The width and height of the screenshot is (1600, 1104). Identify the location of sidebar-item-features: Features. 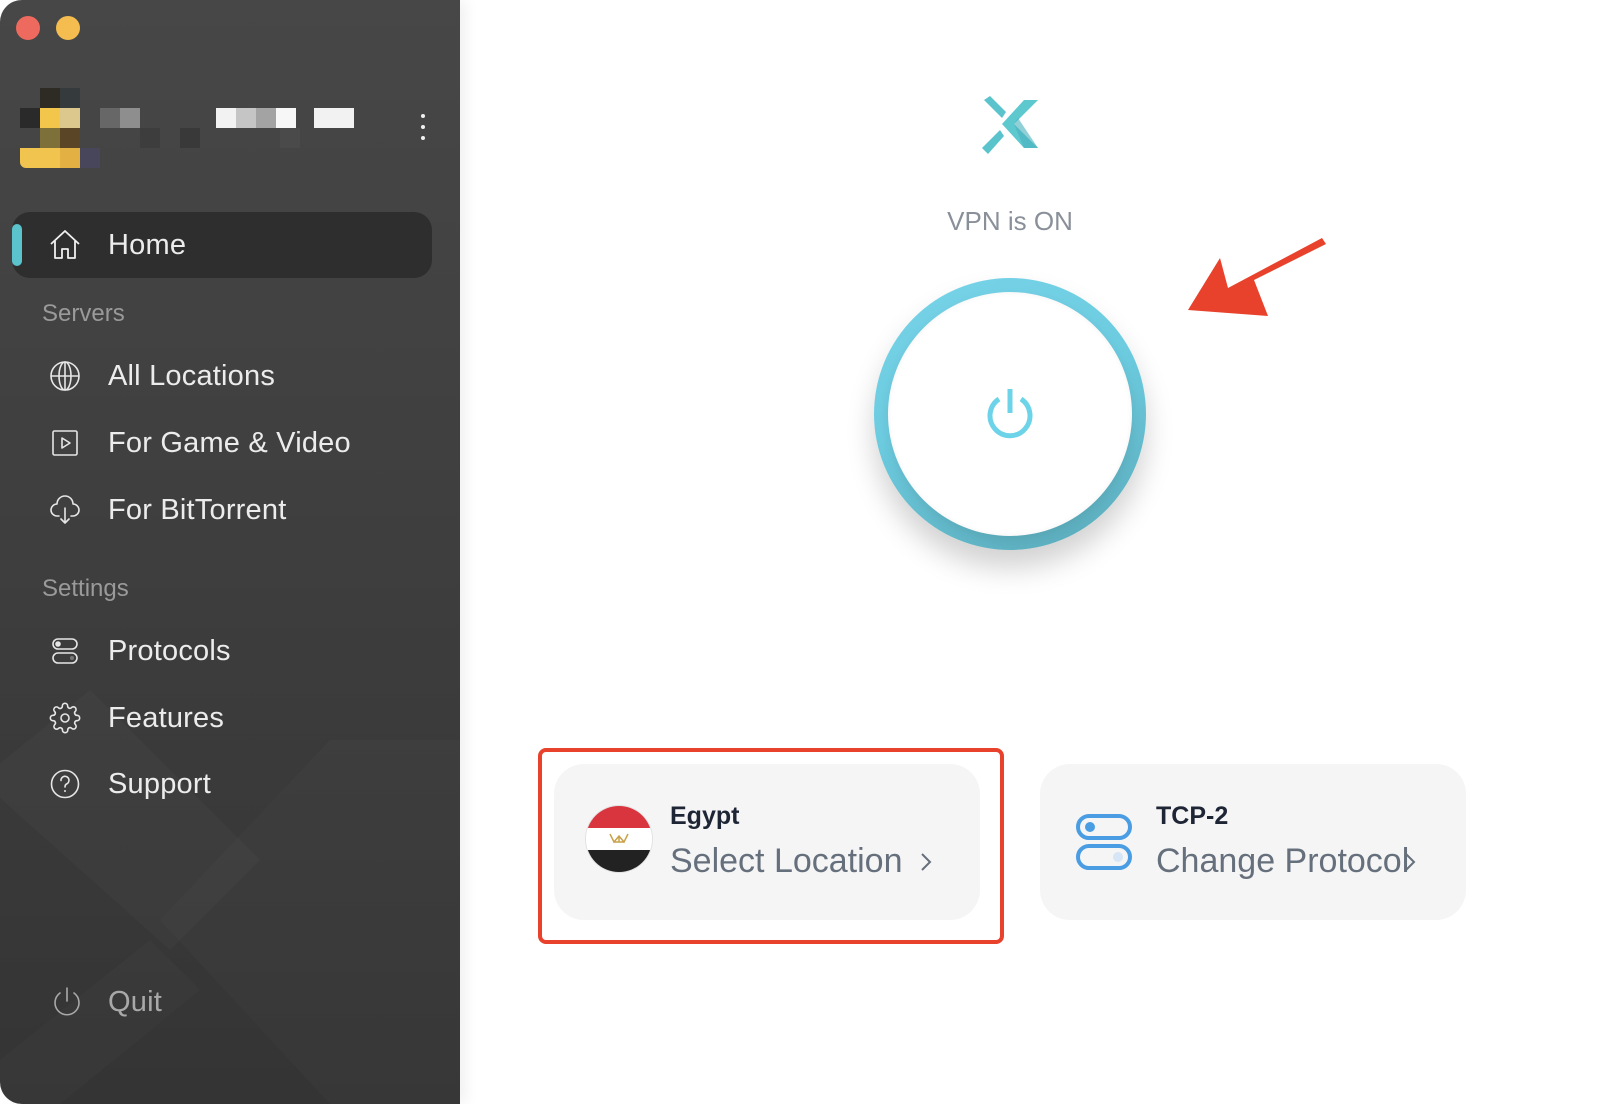
(222, 718).